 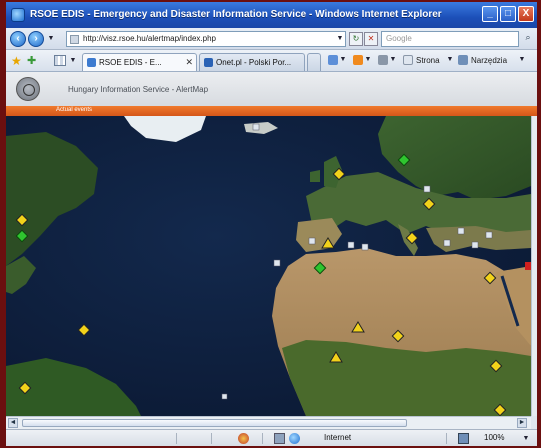 I want to click on page-menu-icon, so click(x=408, y=60).